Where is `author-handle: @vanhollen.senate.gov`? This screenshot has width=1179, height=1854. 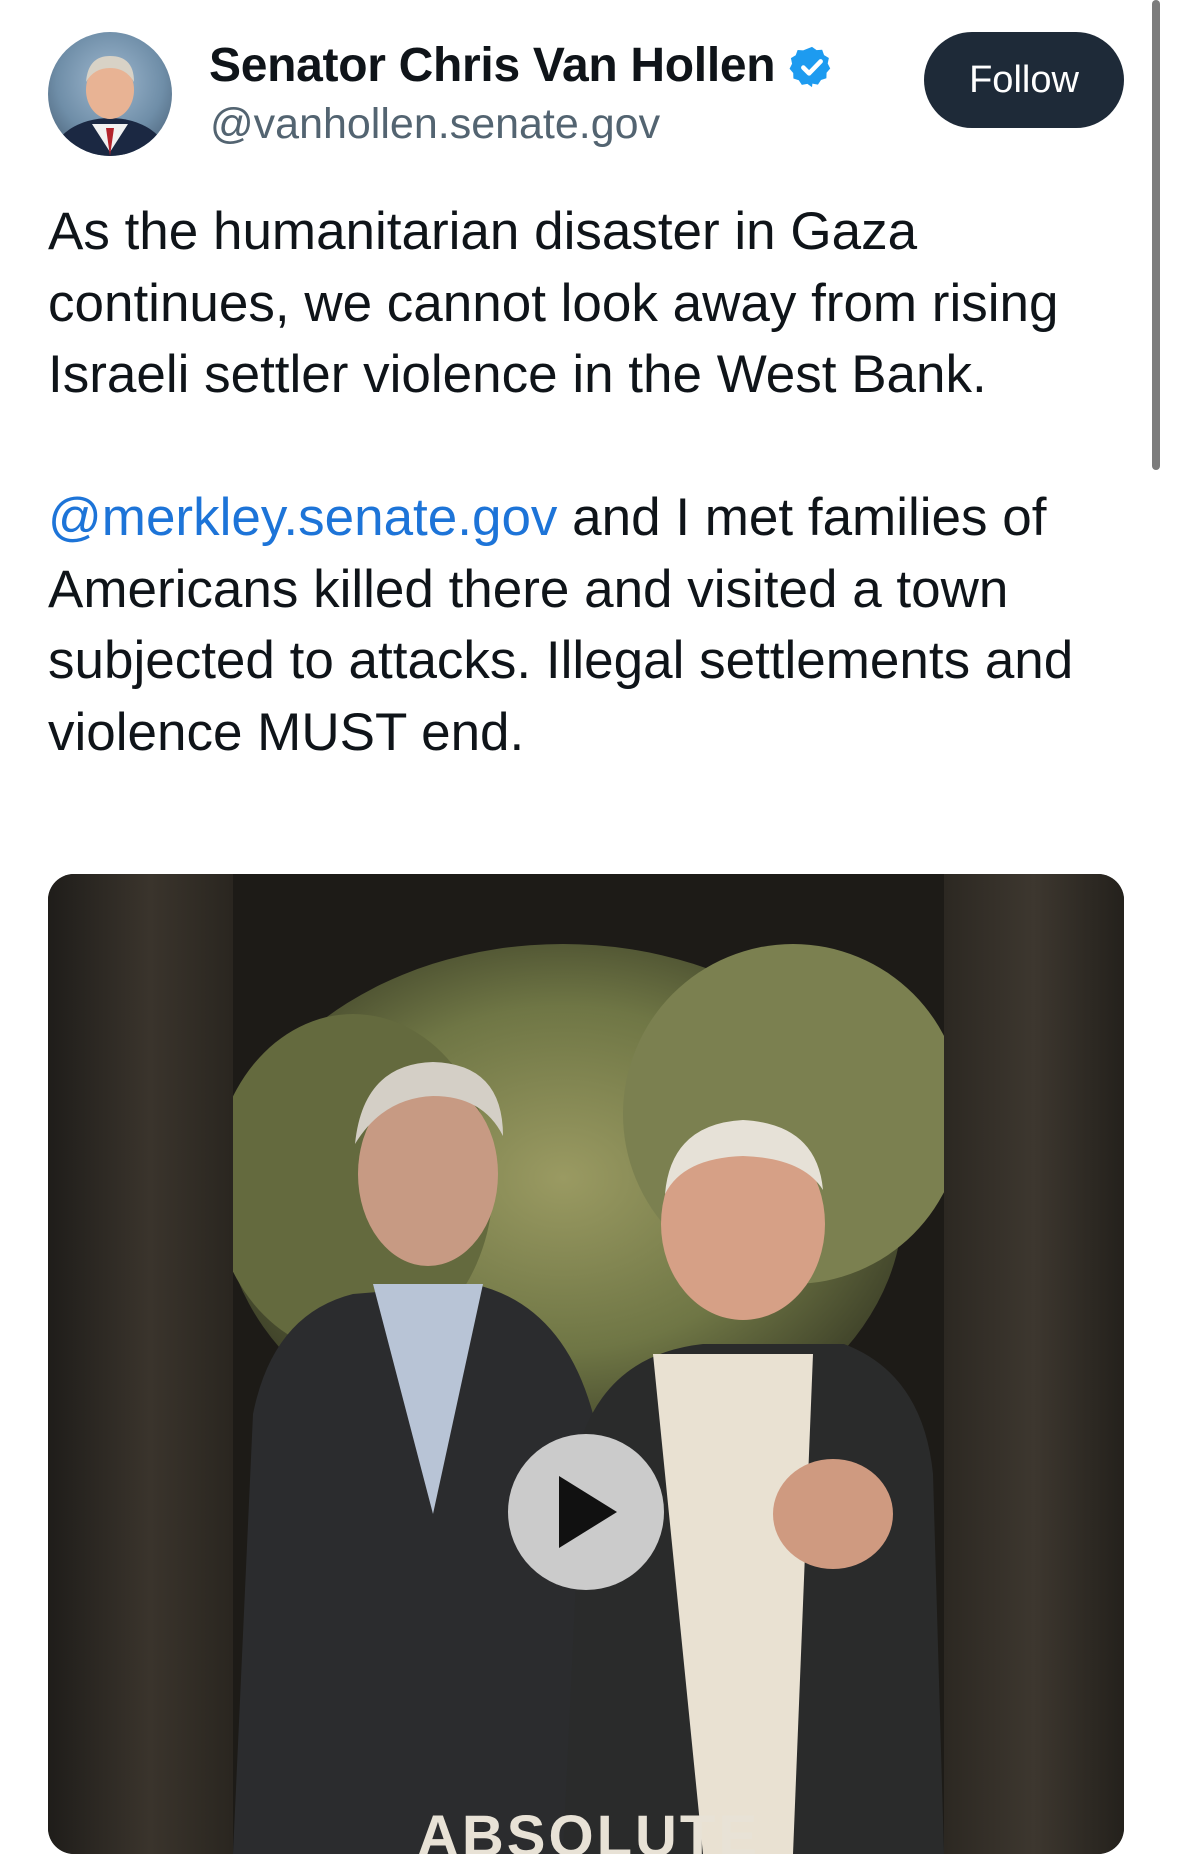
author-handle: @vanhollen.senate.gov is located at coordinates (435, 124).